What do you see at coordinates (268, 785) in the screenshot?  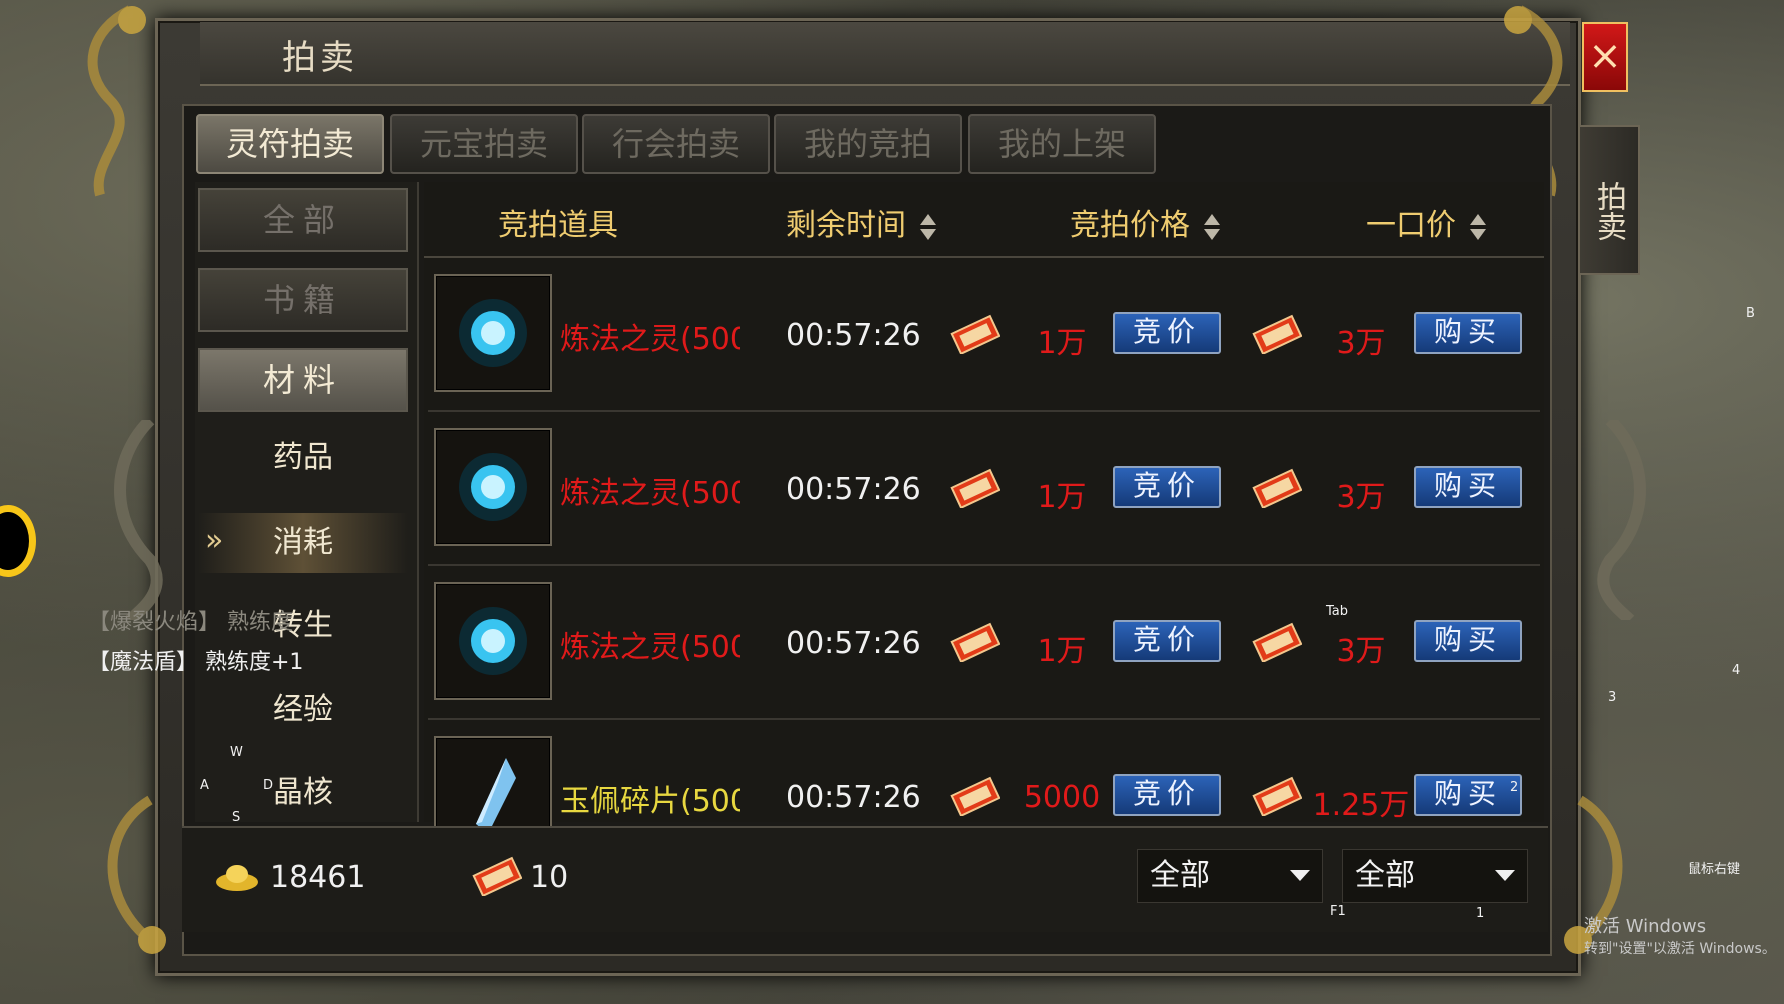 I see `compass-d: D` at bounding box center [268, 785].